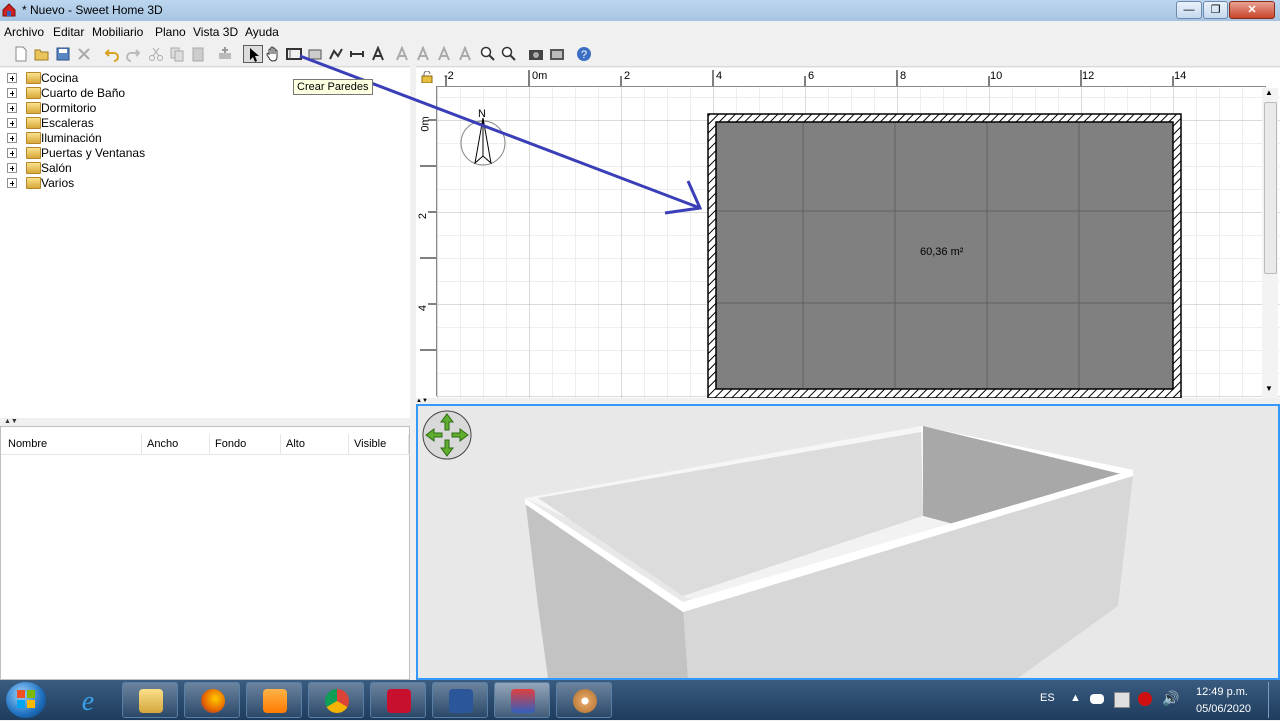 The height and width of the screenshot is (721, 1280). I want to click on add-furniture-icon, so click(225, 54).